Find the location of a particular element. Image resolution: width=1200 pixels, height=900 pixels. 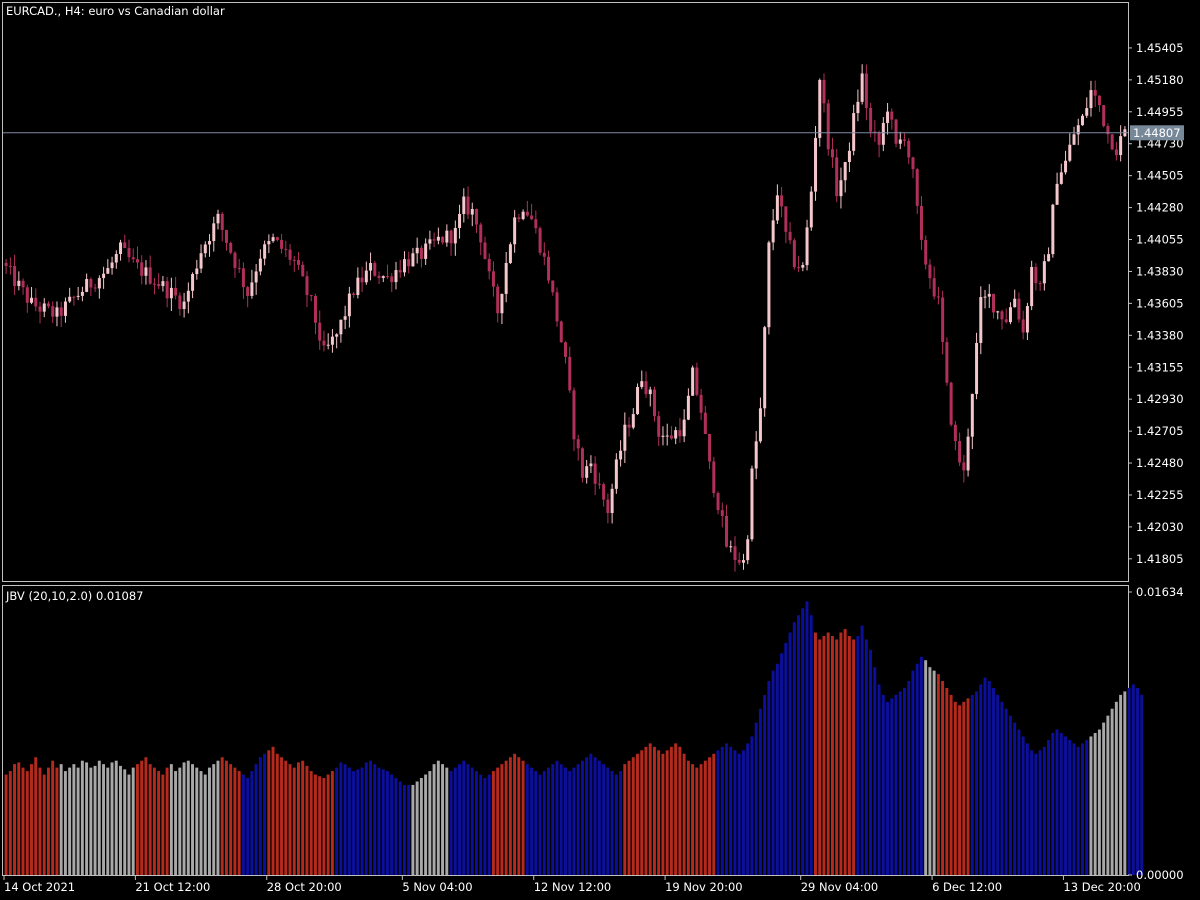

price-tick-label: 1.44280 is located at coordinates (1160, 208).